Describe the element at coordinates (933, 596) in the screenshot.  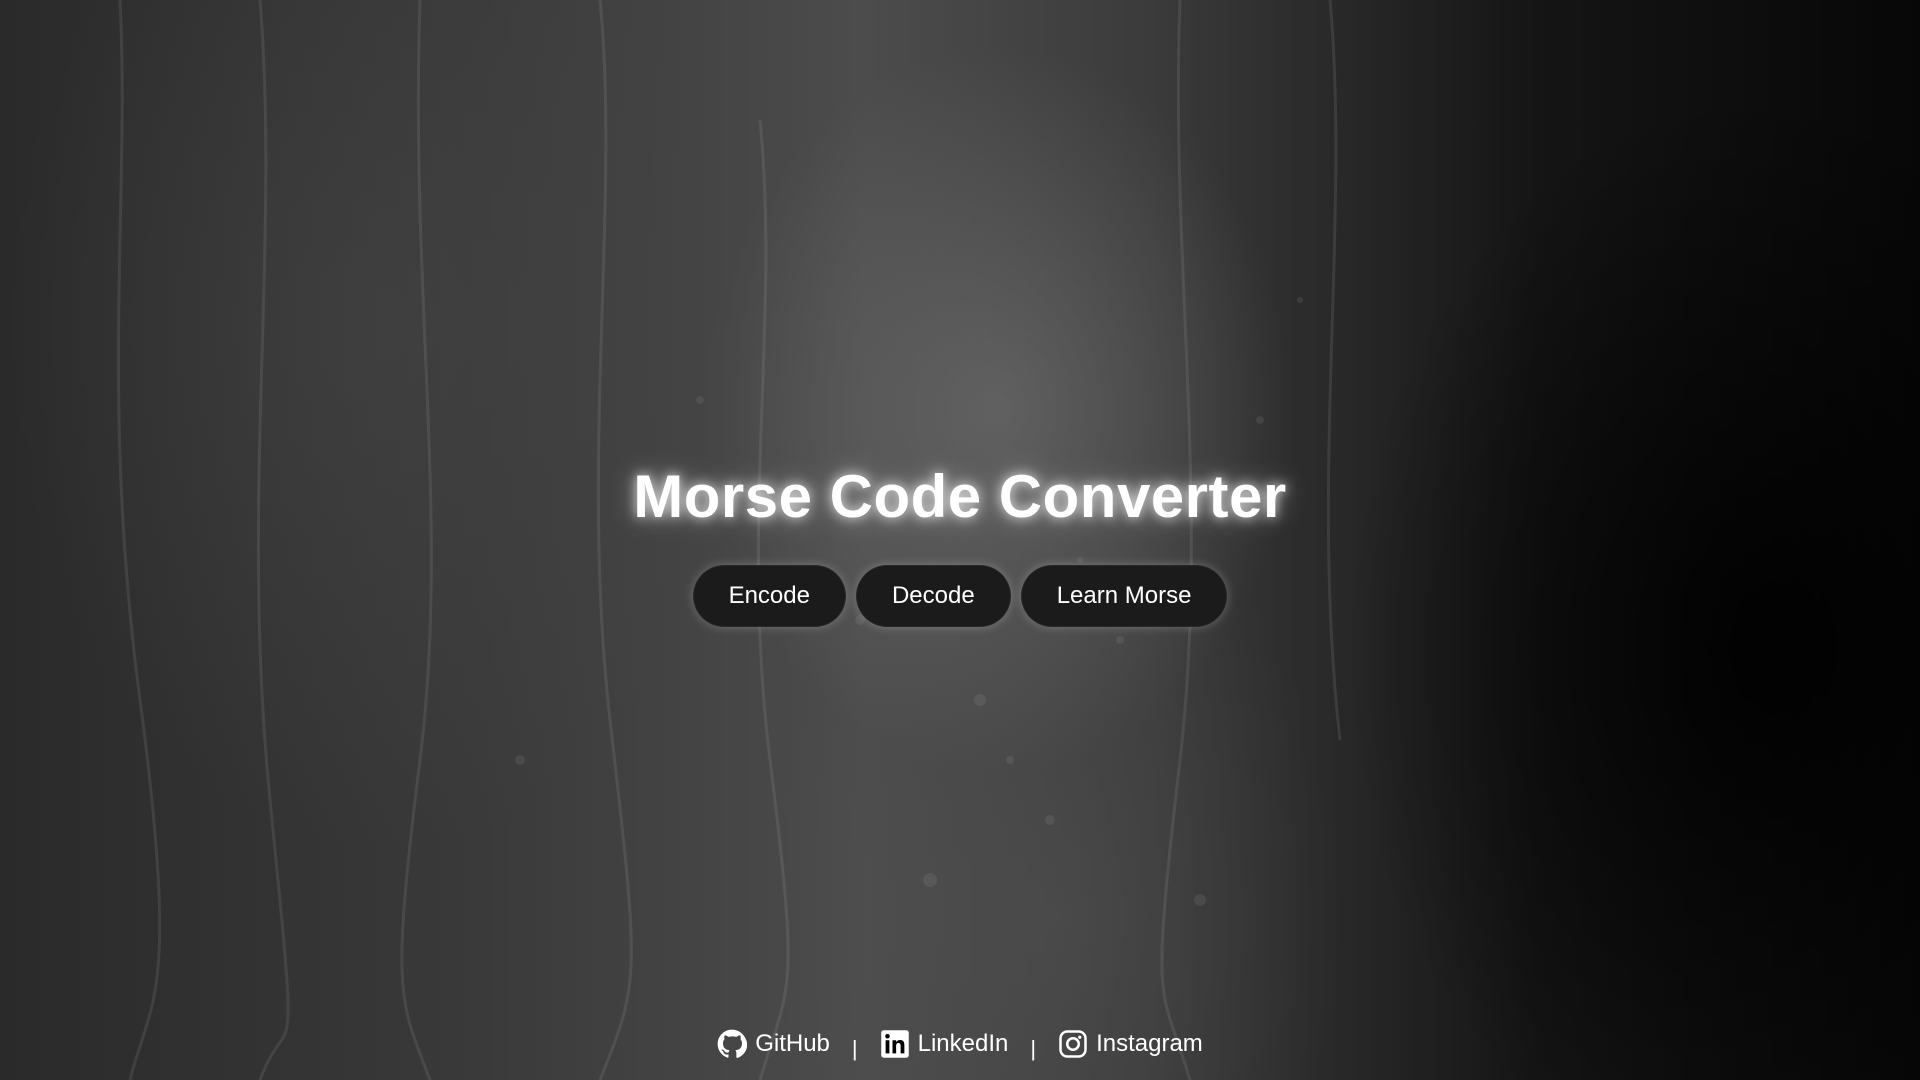
I see `decode-button: Decode` at that location.